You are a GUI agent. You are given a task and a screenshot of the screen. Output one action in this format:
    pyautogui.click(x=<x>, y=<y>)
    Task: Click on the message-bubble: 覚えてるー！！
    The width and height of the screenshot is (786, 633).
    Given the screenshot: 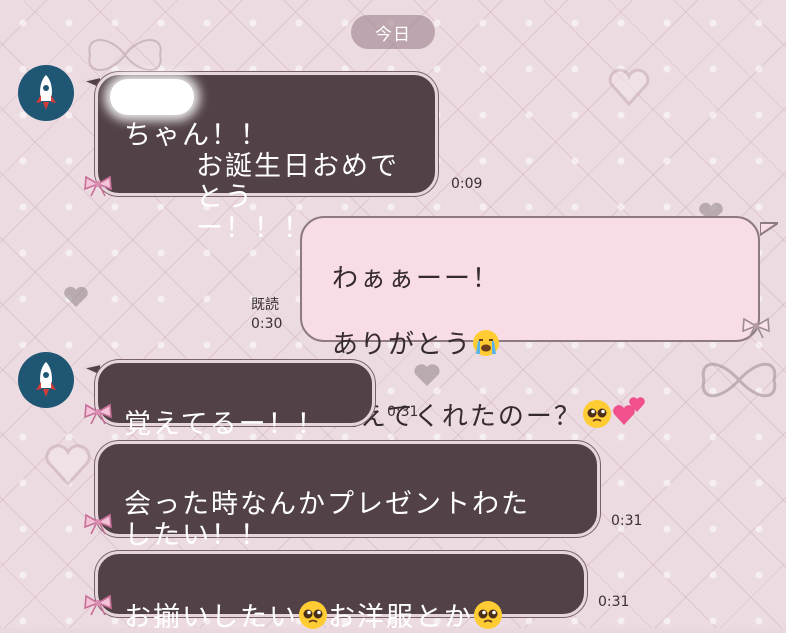 What is the action you would take?
    pyautogui.click(x=235, y=400)
    